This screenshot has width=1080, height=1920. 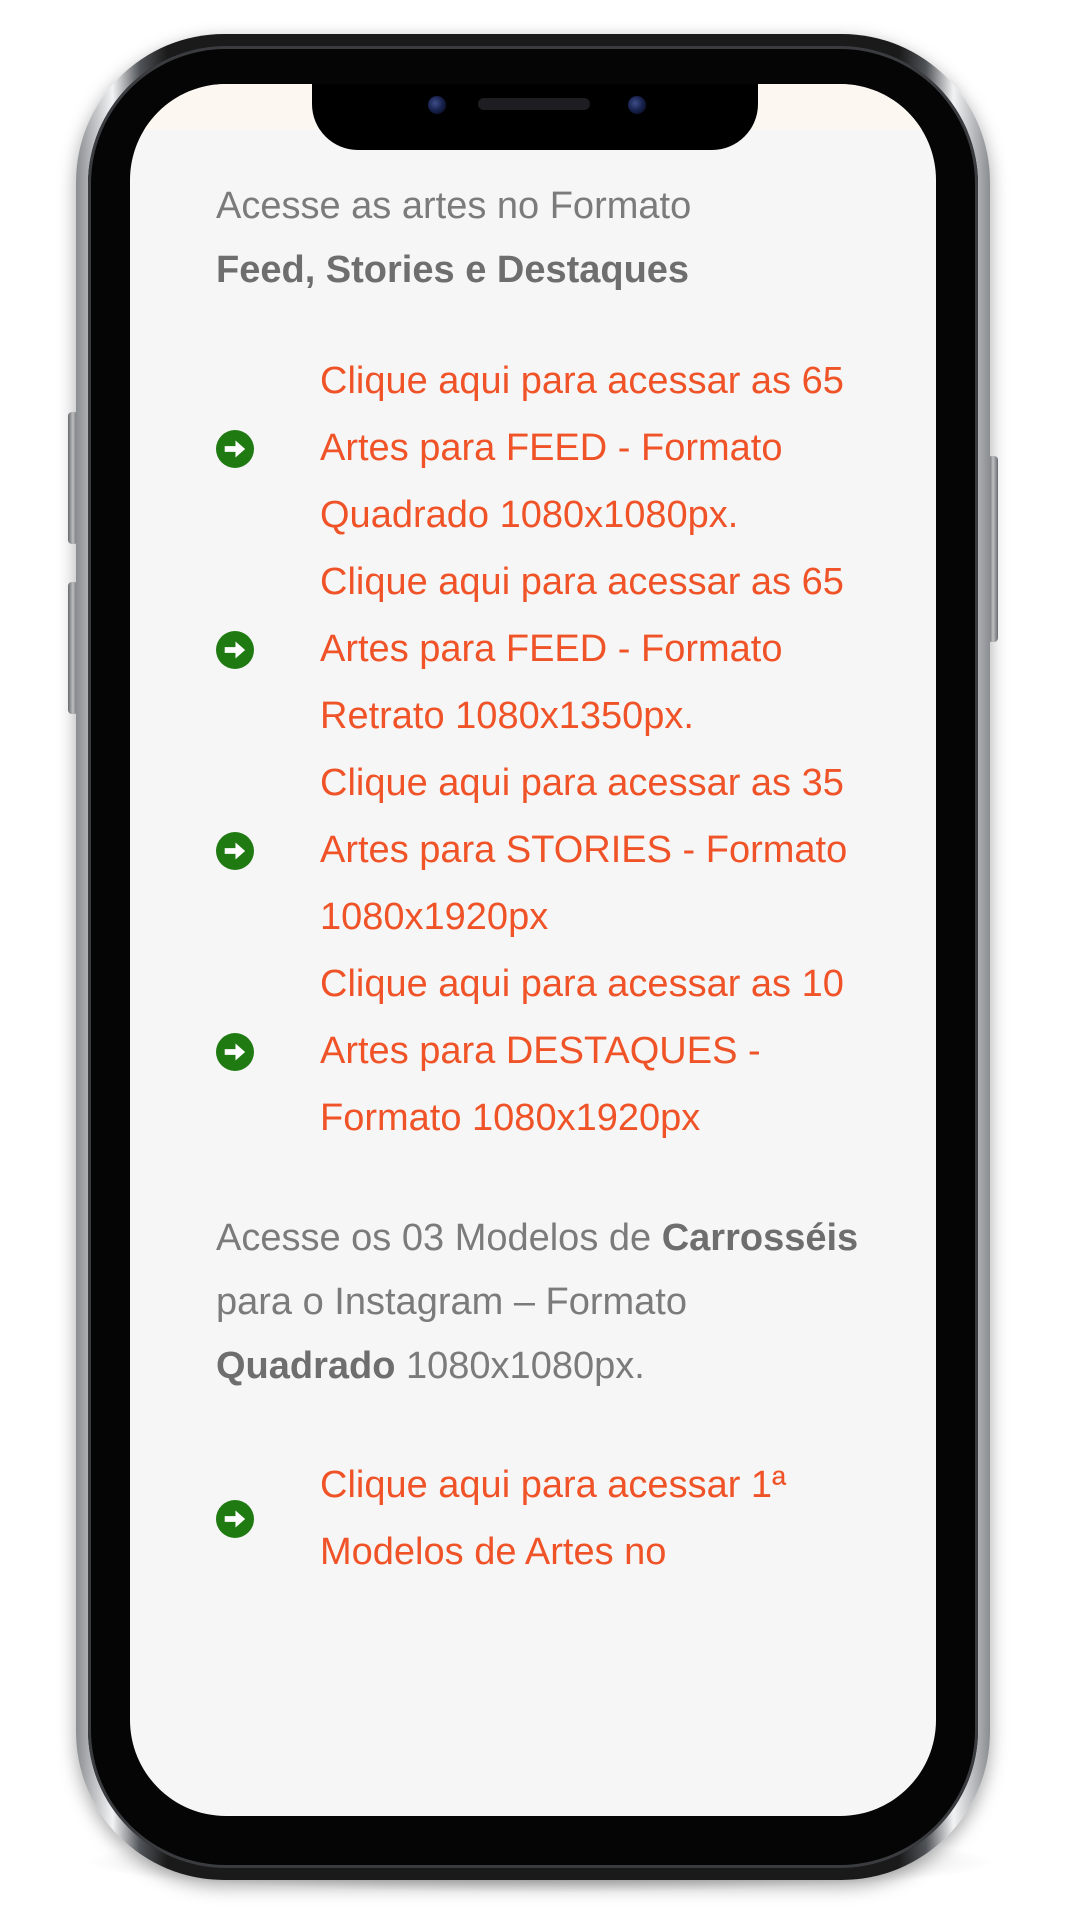 I want to click on carousel-intro-text: 1080x1080px., so click(x=520, y=1366).